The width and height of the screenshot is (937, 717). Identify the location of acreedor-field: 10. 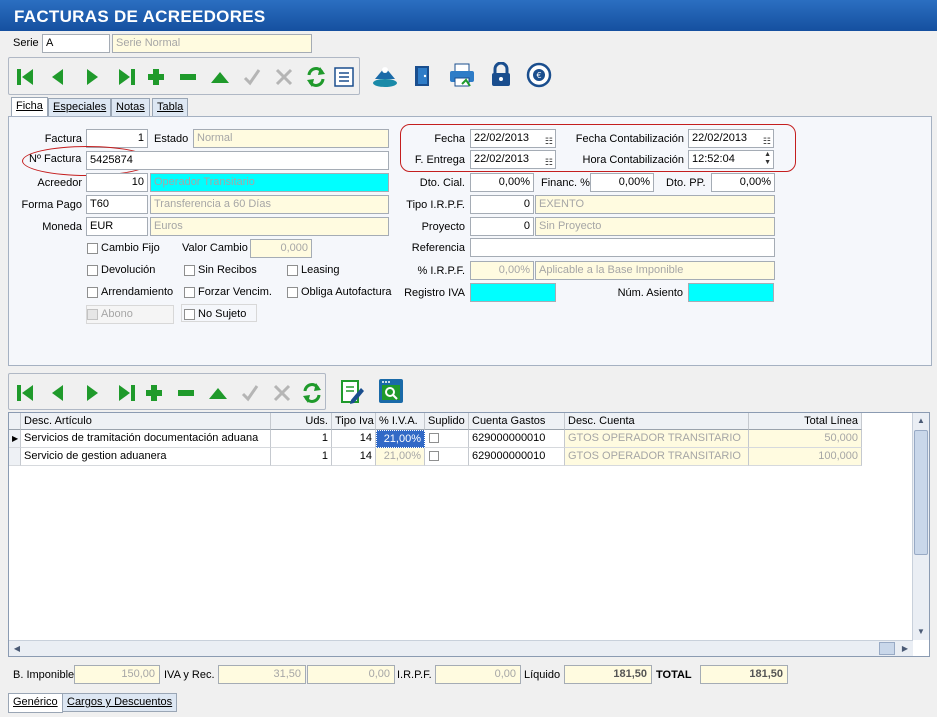
(117, 182).